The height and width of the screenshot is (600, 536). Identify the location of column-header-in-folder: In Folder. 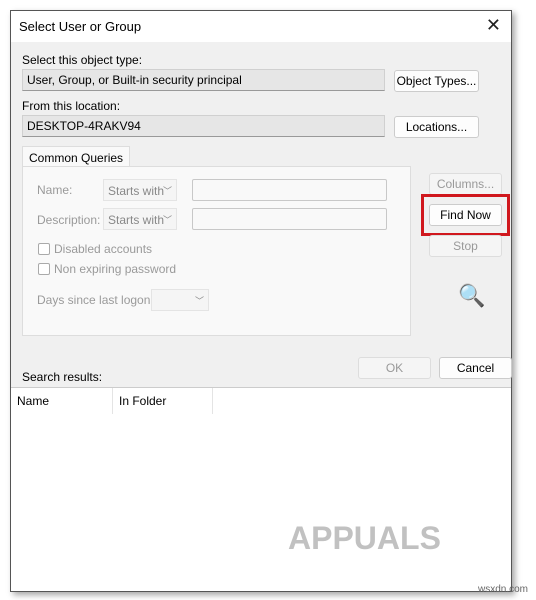
(163, 401).